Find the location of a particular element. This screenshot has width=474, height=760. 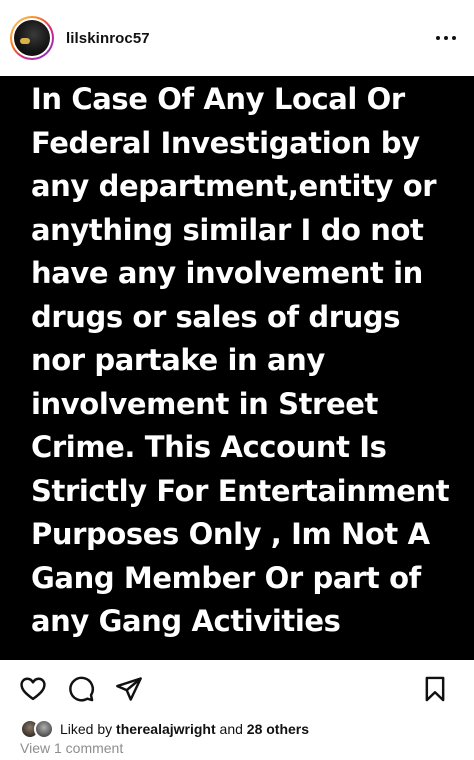

likes-summary: Liked by therealajwright and 28 others is located at coordinates (164, 729).